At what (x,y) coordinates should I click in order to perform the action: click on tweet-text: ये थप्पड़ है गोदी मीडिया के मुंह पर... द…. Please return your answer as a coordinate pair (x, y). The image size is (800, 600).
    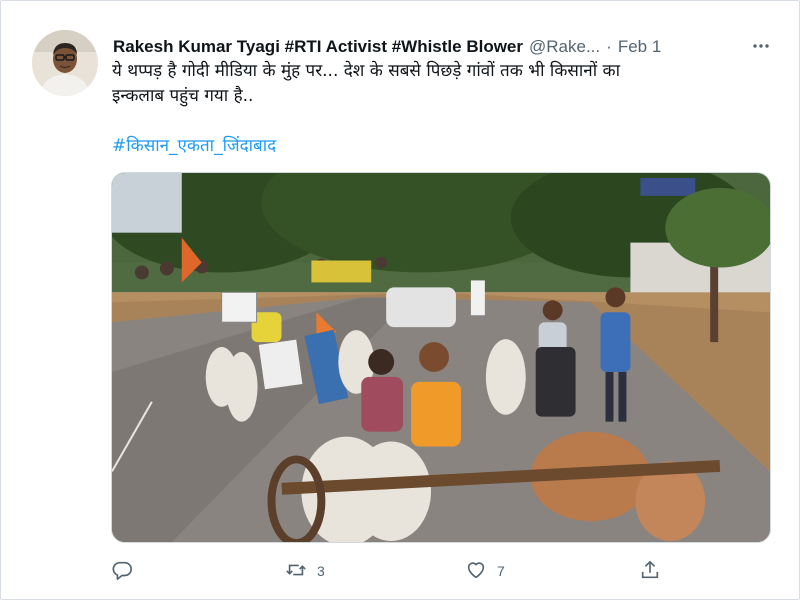
    Looking at the image, I should click on (442, 84).